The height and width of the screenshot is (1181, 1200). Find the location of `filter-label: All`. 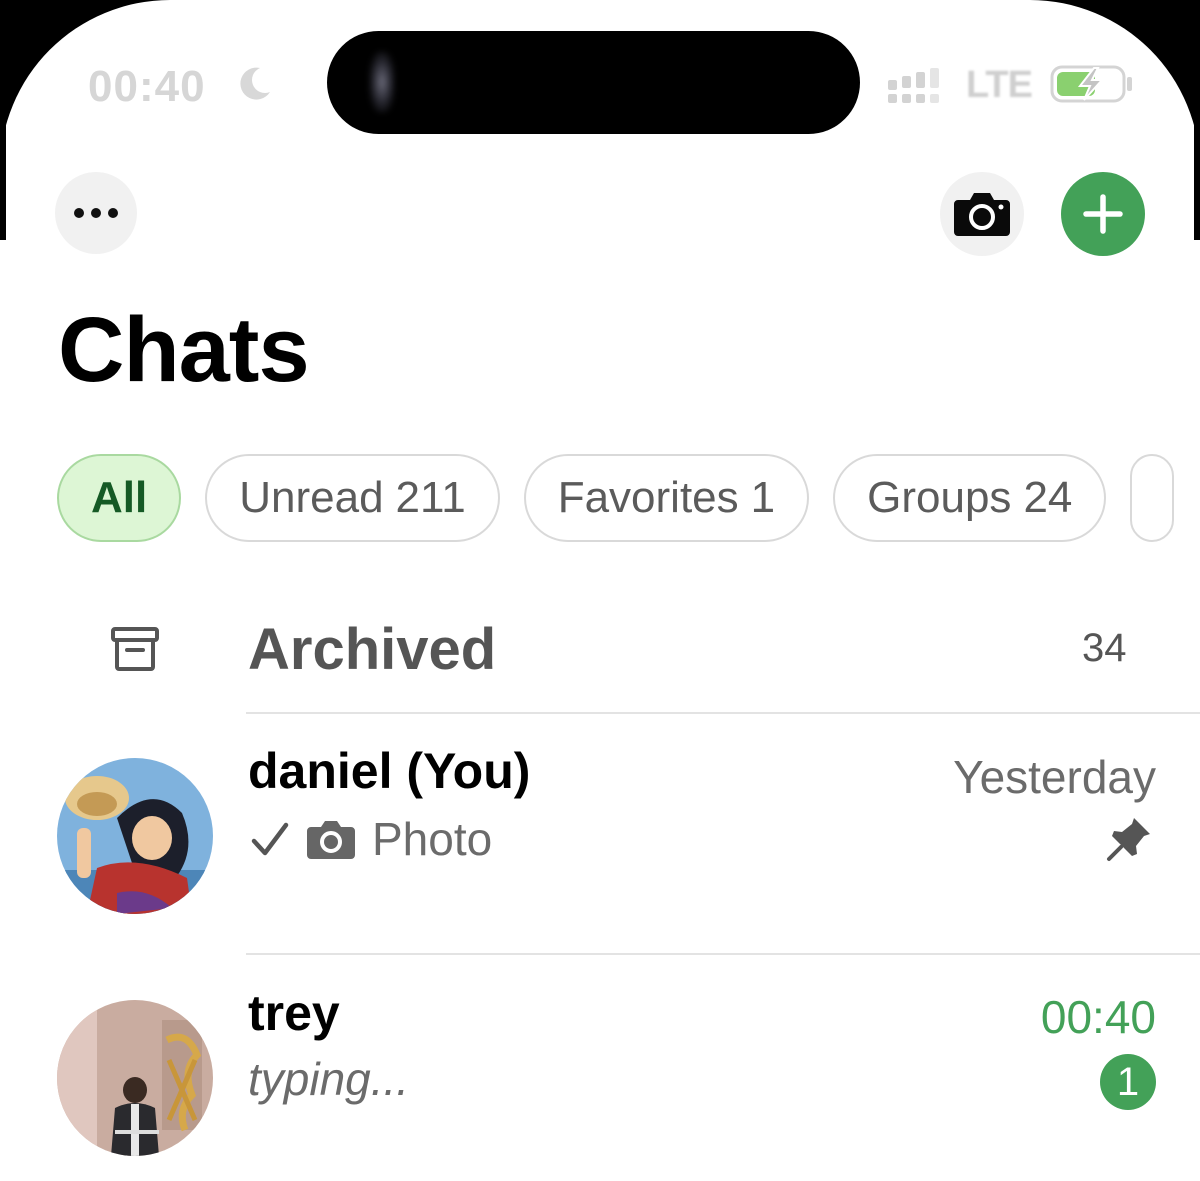

filter-label: All is located at coordinates (119, 497).